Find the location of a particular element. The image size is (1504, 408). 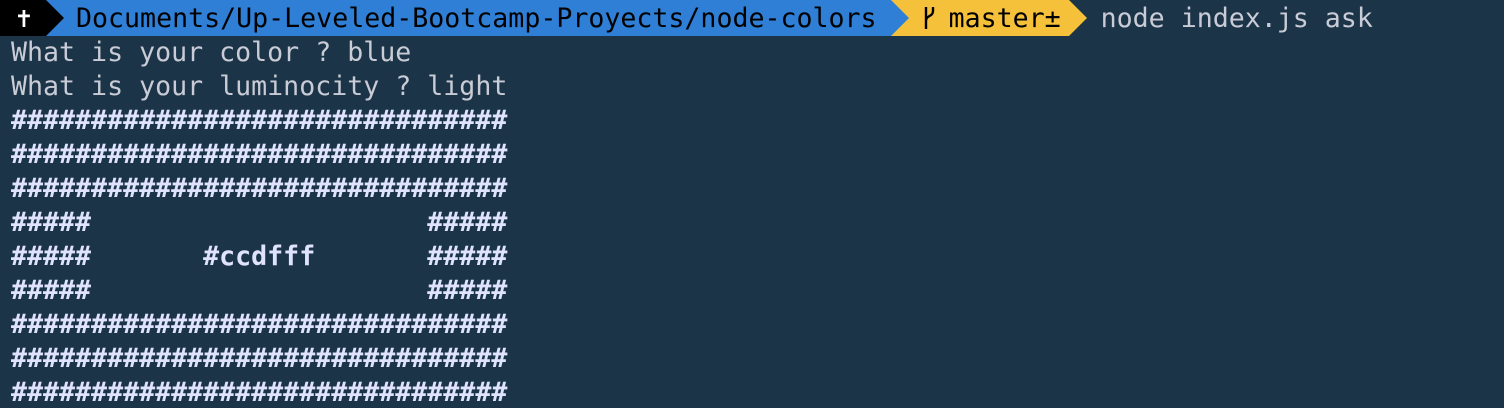

prompt-root-segment: ✝ is located at coordinates (32, 18).